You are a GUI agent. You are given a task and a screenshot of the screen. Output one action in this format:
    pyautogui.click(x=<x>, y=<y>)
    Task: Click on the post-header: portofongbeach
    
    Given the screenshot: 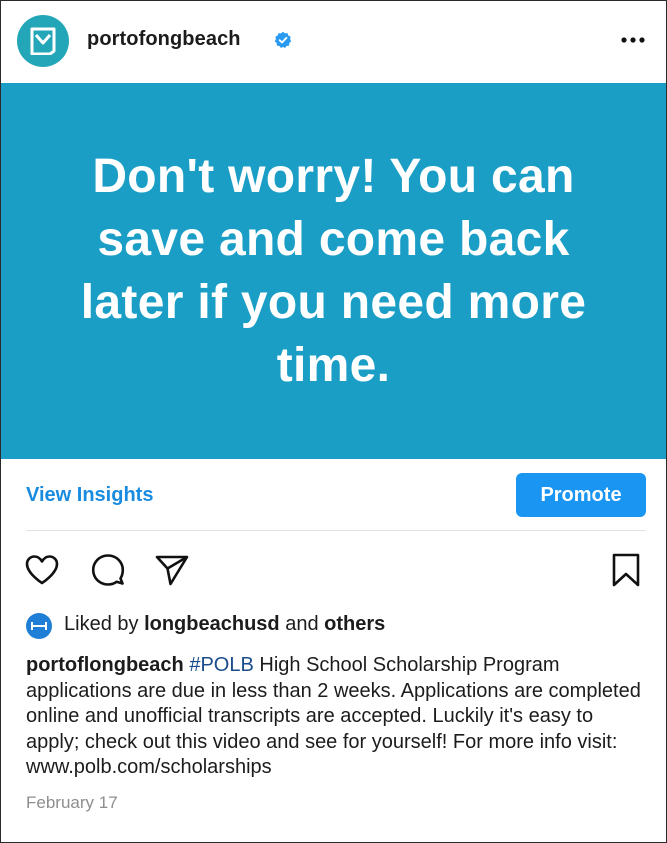 What is the action you would take?
    pyautogui.click(x=333, y=42)
    